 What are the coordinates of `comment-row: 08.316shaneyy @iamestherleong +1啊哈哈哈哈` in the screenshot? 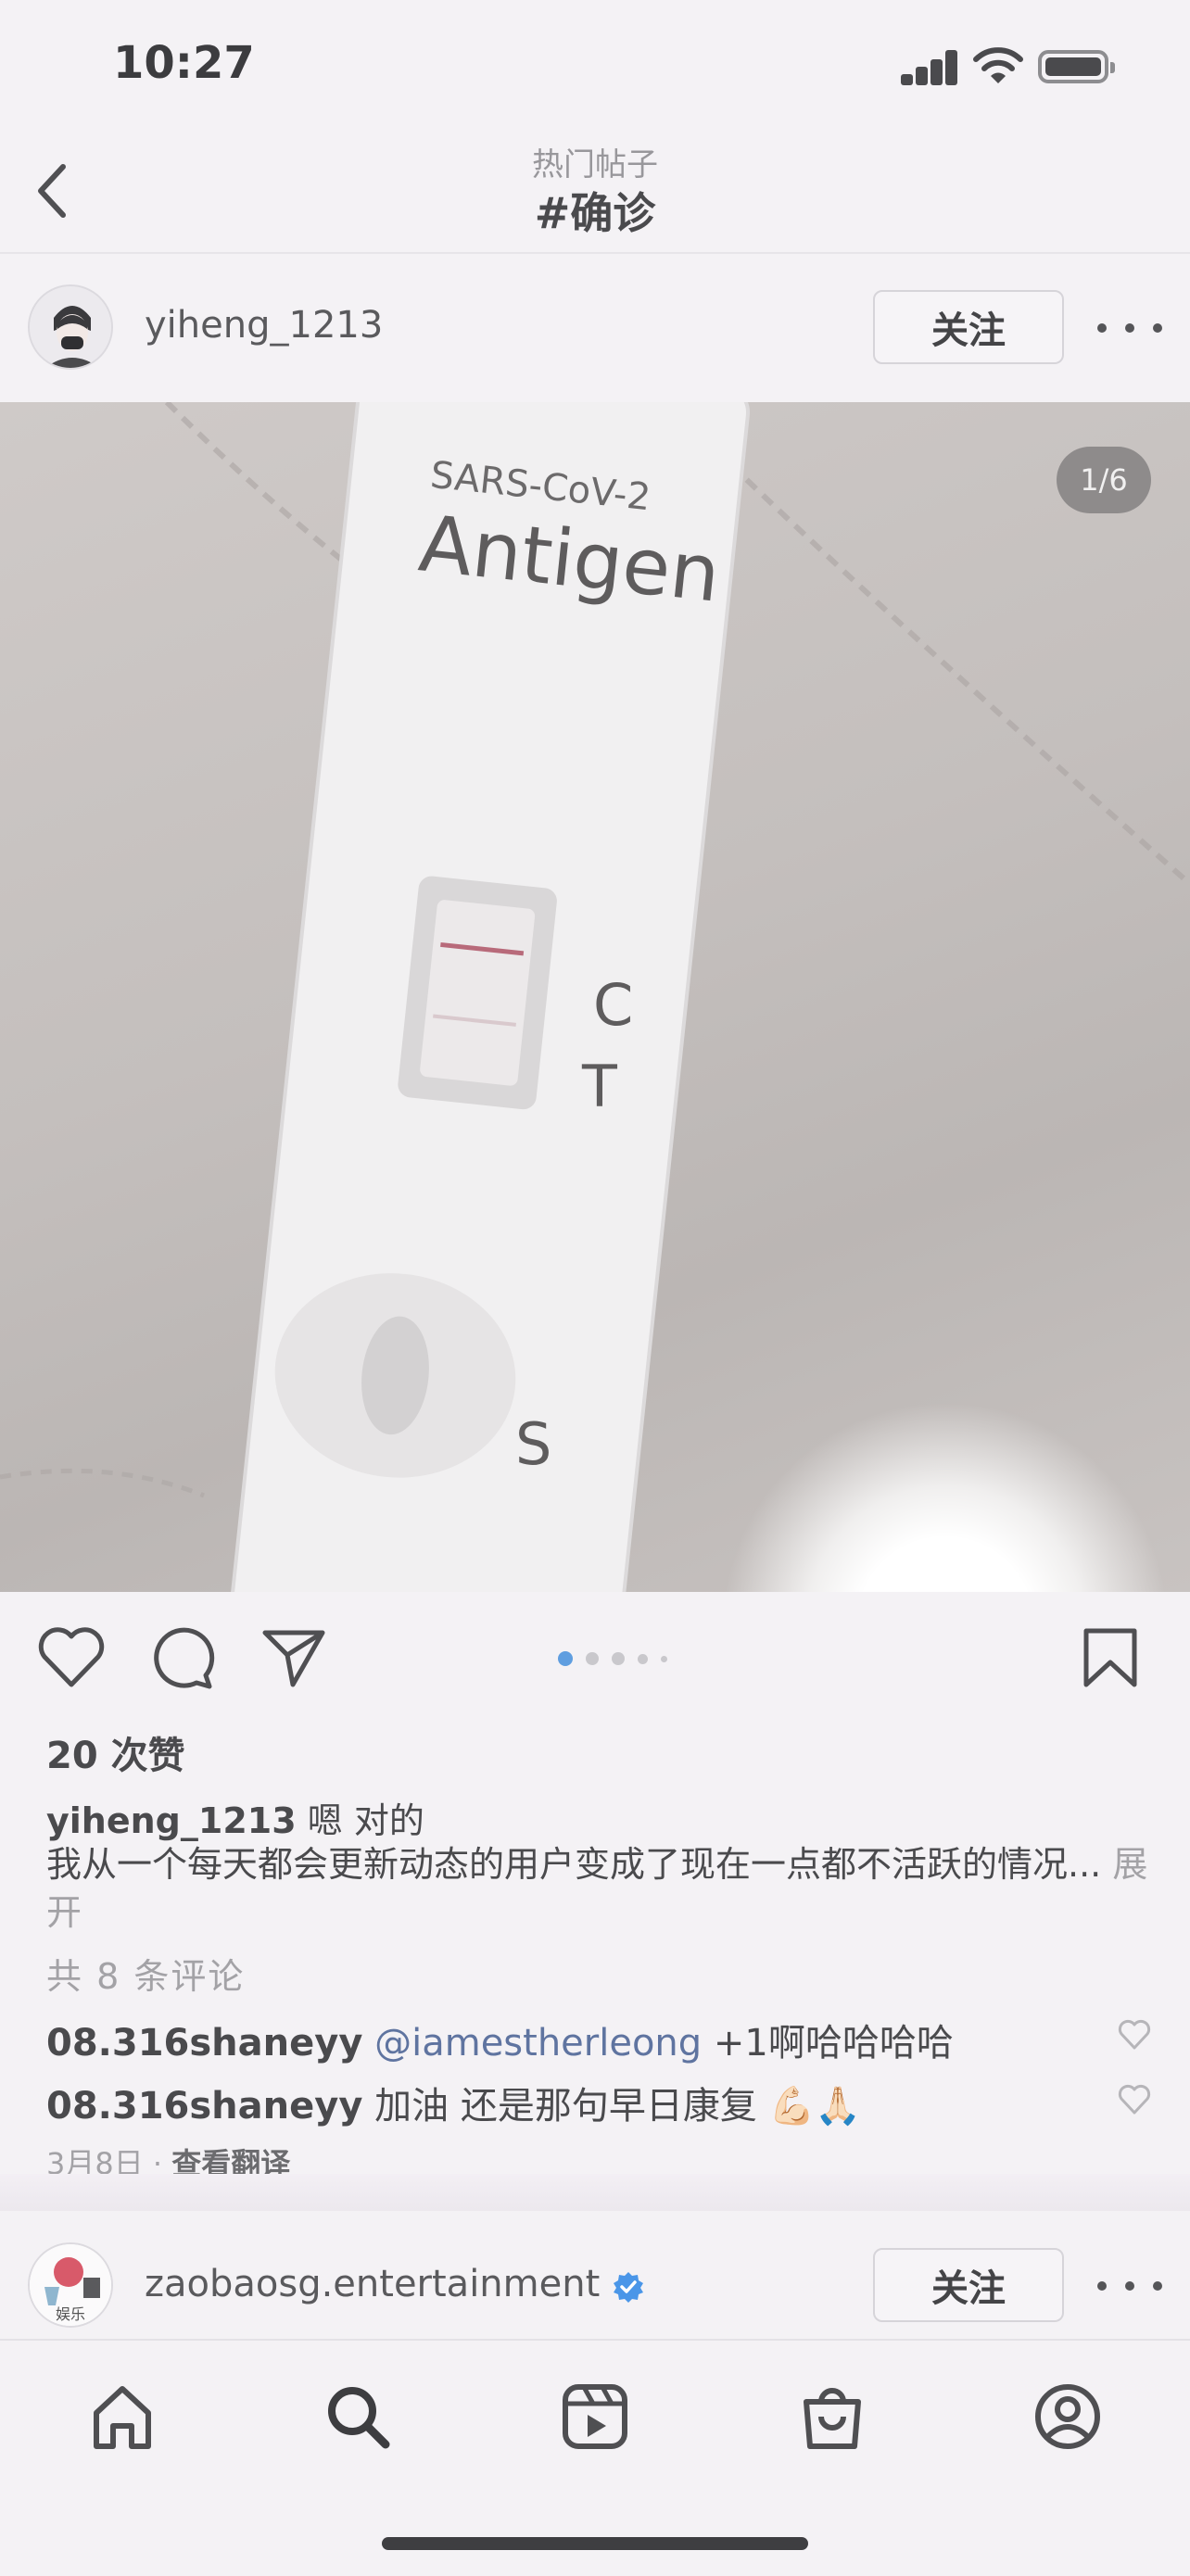 It's located at (500, 2040).